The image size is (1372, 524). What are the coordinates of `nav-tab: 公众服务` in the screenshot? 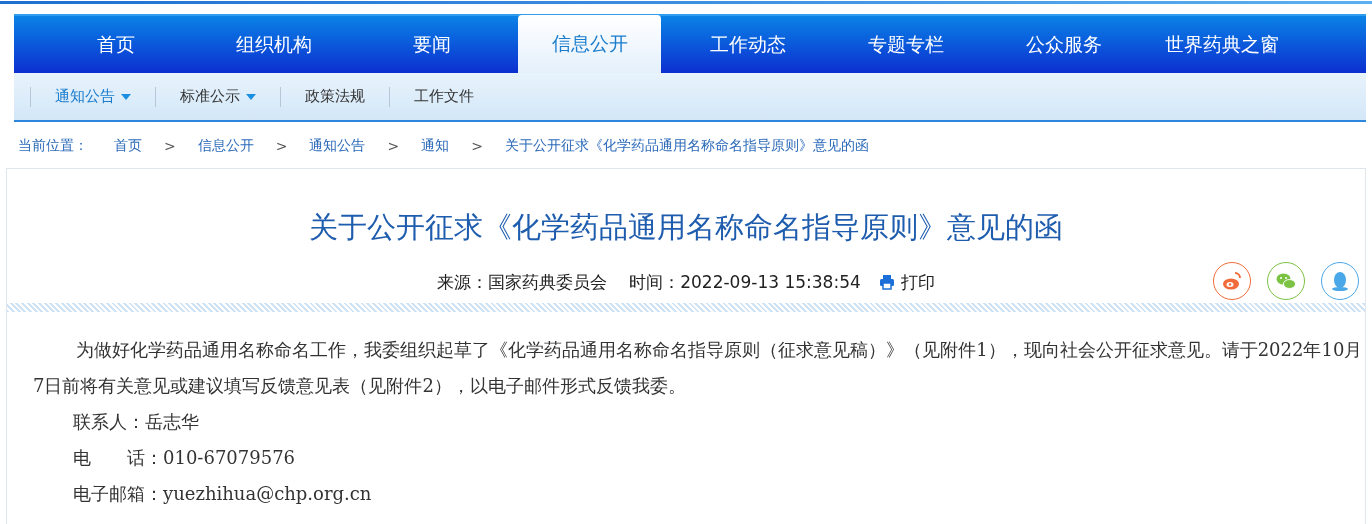 It's located at (1063, 45).